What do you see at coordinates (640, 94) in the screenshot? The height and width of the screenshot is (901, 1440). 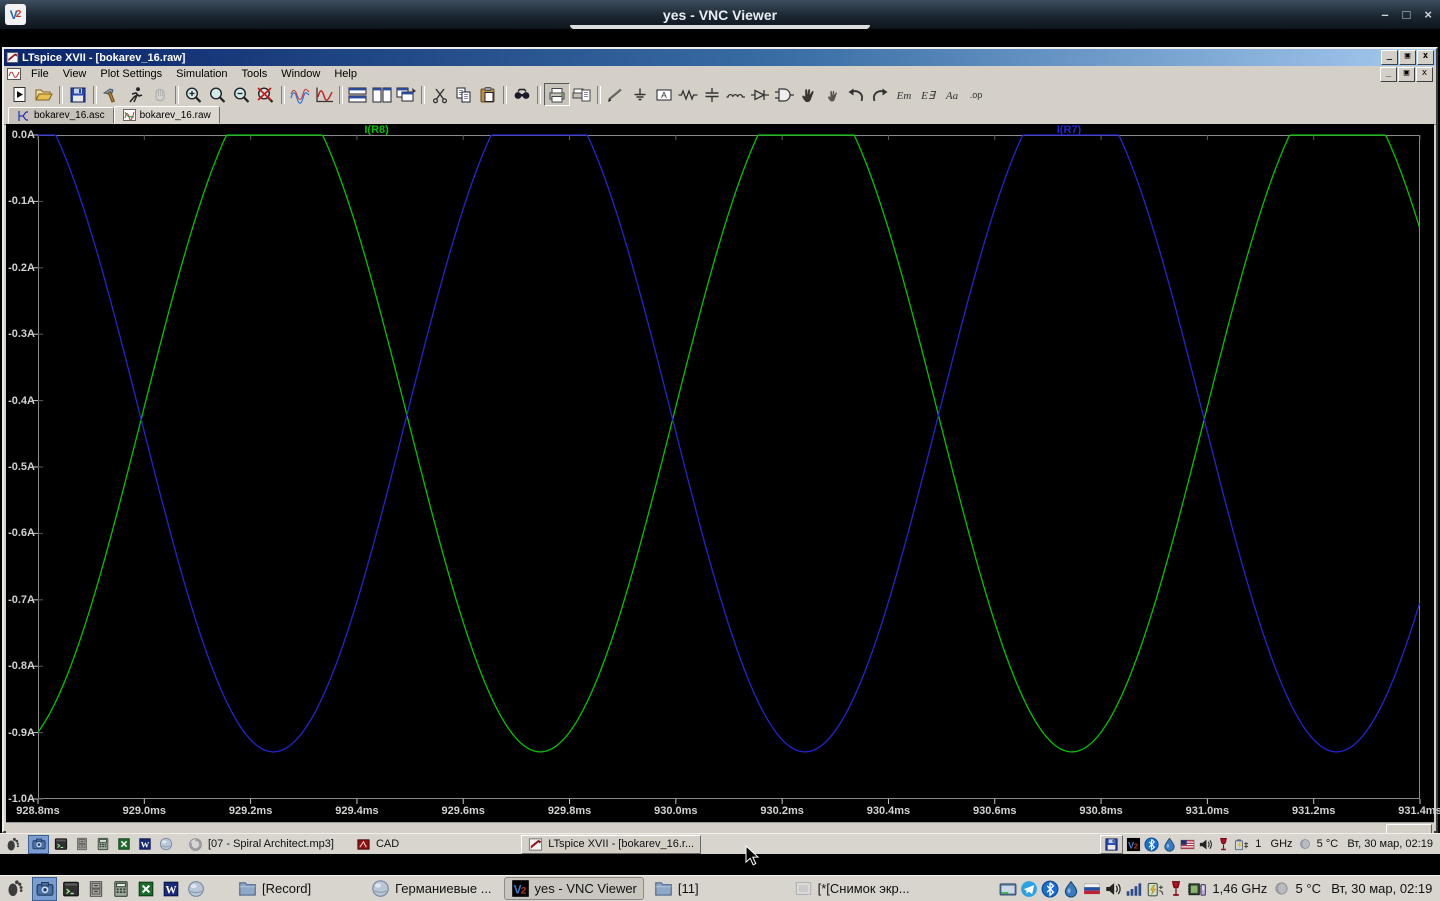 I see `ground-button` at bounding box center [640, 94].